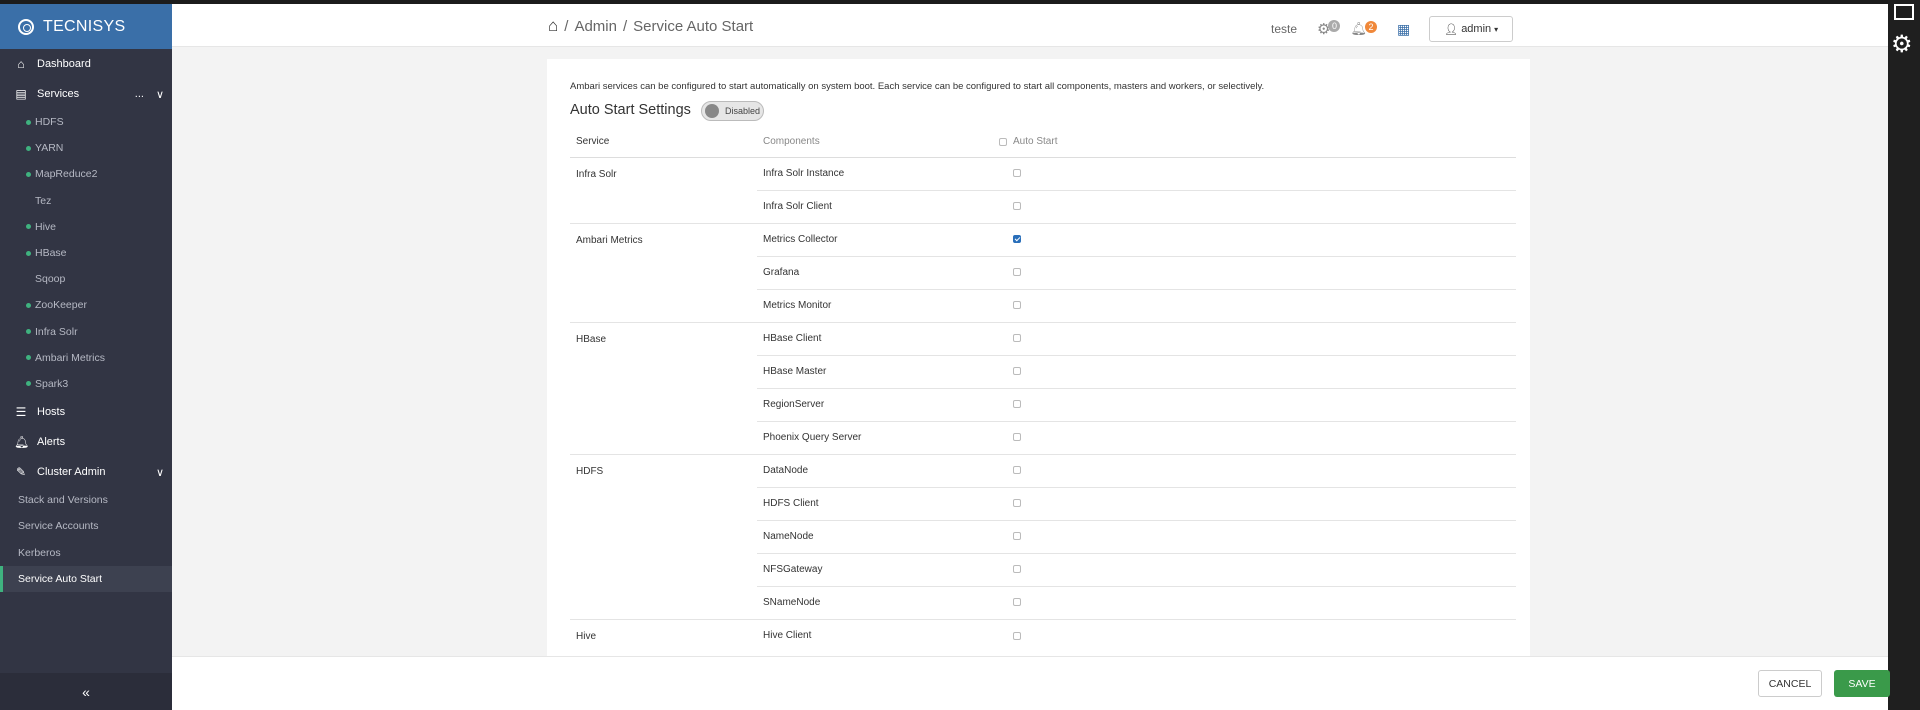 Image resolution: width=1920 pixels, height=710 pixels. I want to click on table-row: RegionServer, so click(1043, 404).